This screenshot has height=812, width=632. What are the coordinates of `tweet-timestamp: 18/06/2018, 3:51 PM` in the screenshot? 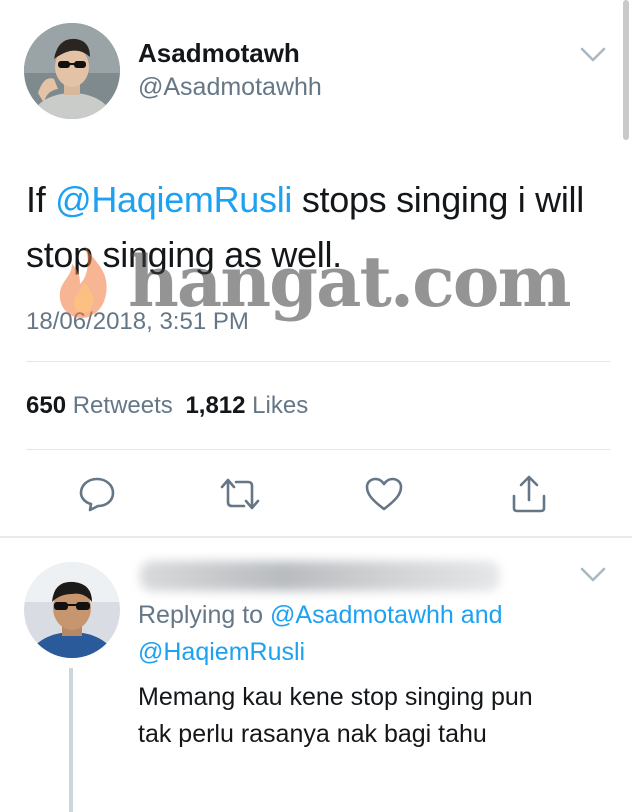 It's located at (137, 322).